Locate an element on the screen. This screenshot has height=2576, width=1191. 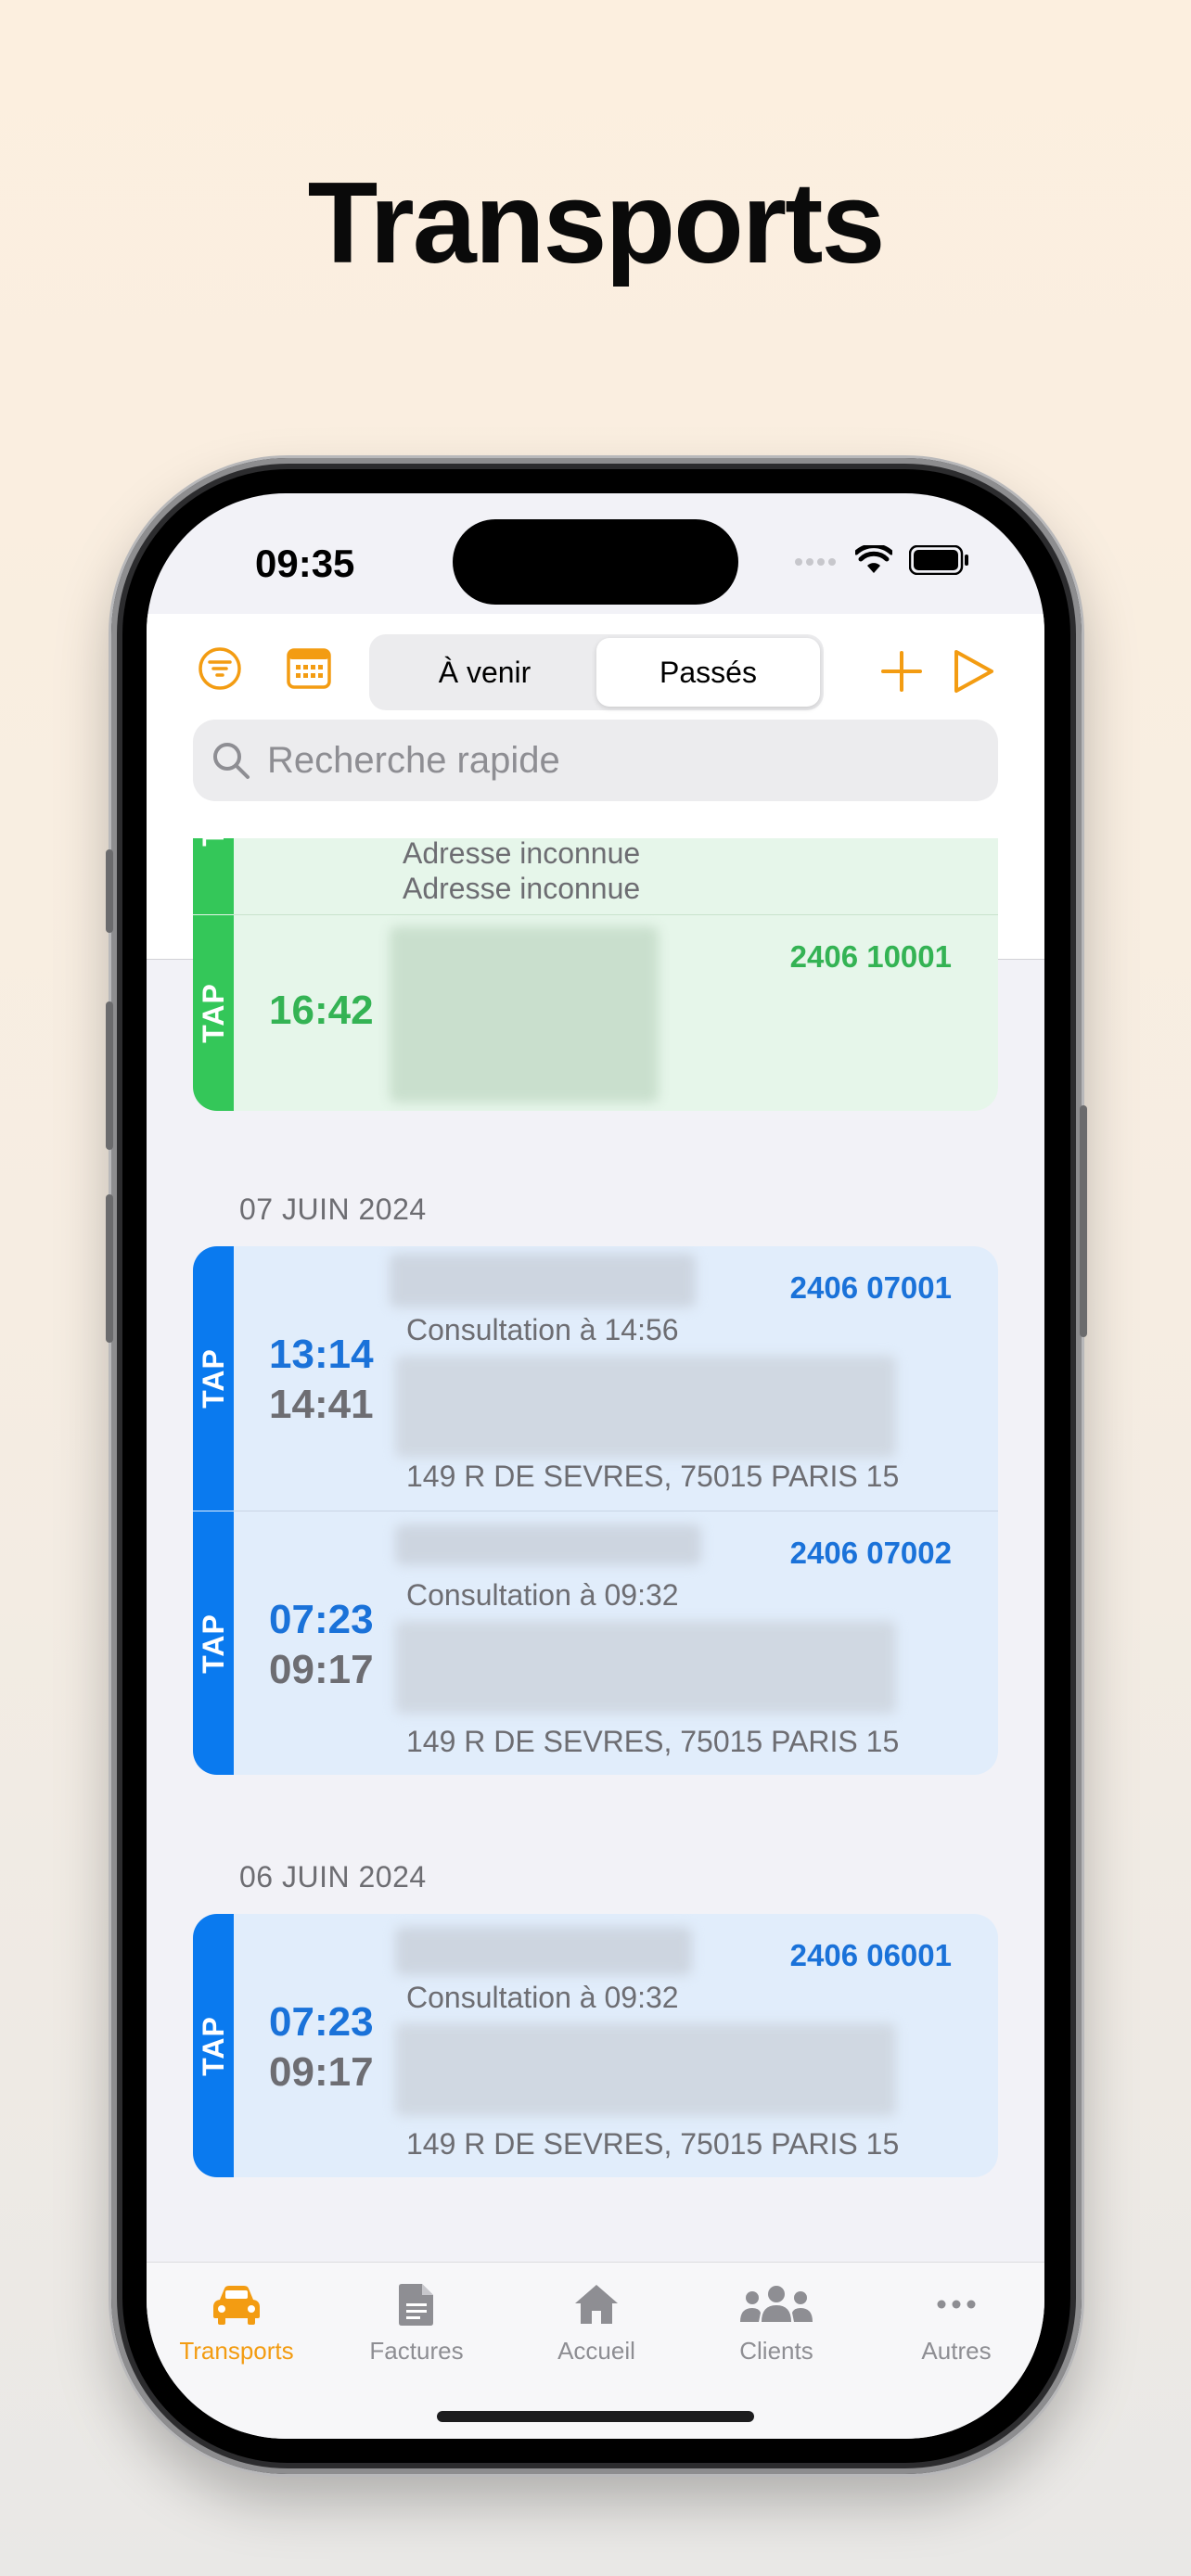
transport-ref: 2406 07002 is located at coordinates (870, 1553).